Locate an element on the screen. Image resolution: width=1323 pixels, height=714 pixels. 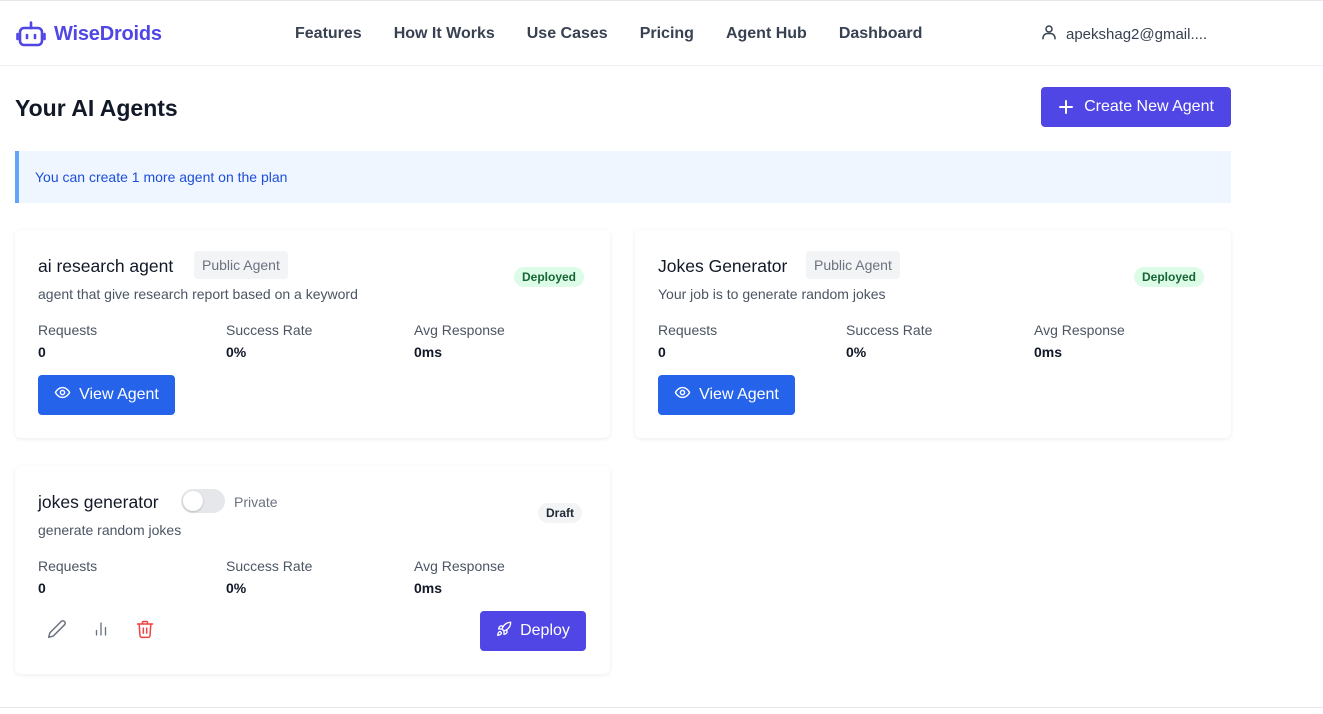
nav-dashboard: Dashboard is located at coordinates (881, 34).